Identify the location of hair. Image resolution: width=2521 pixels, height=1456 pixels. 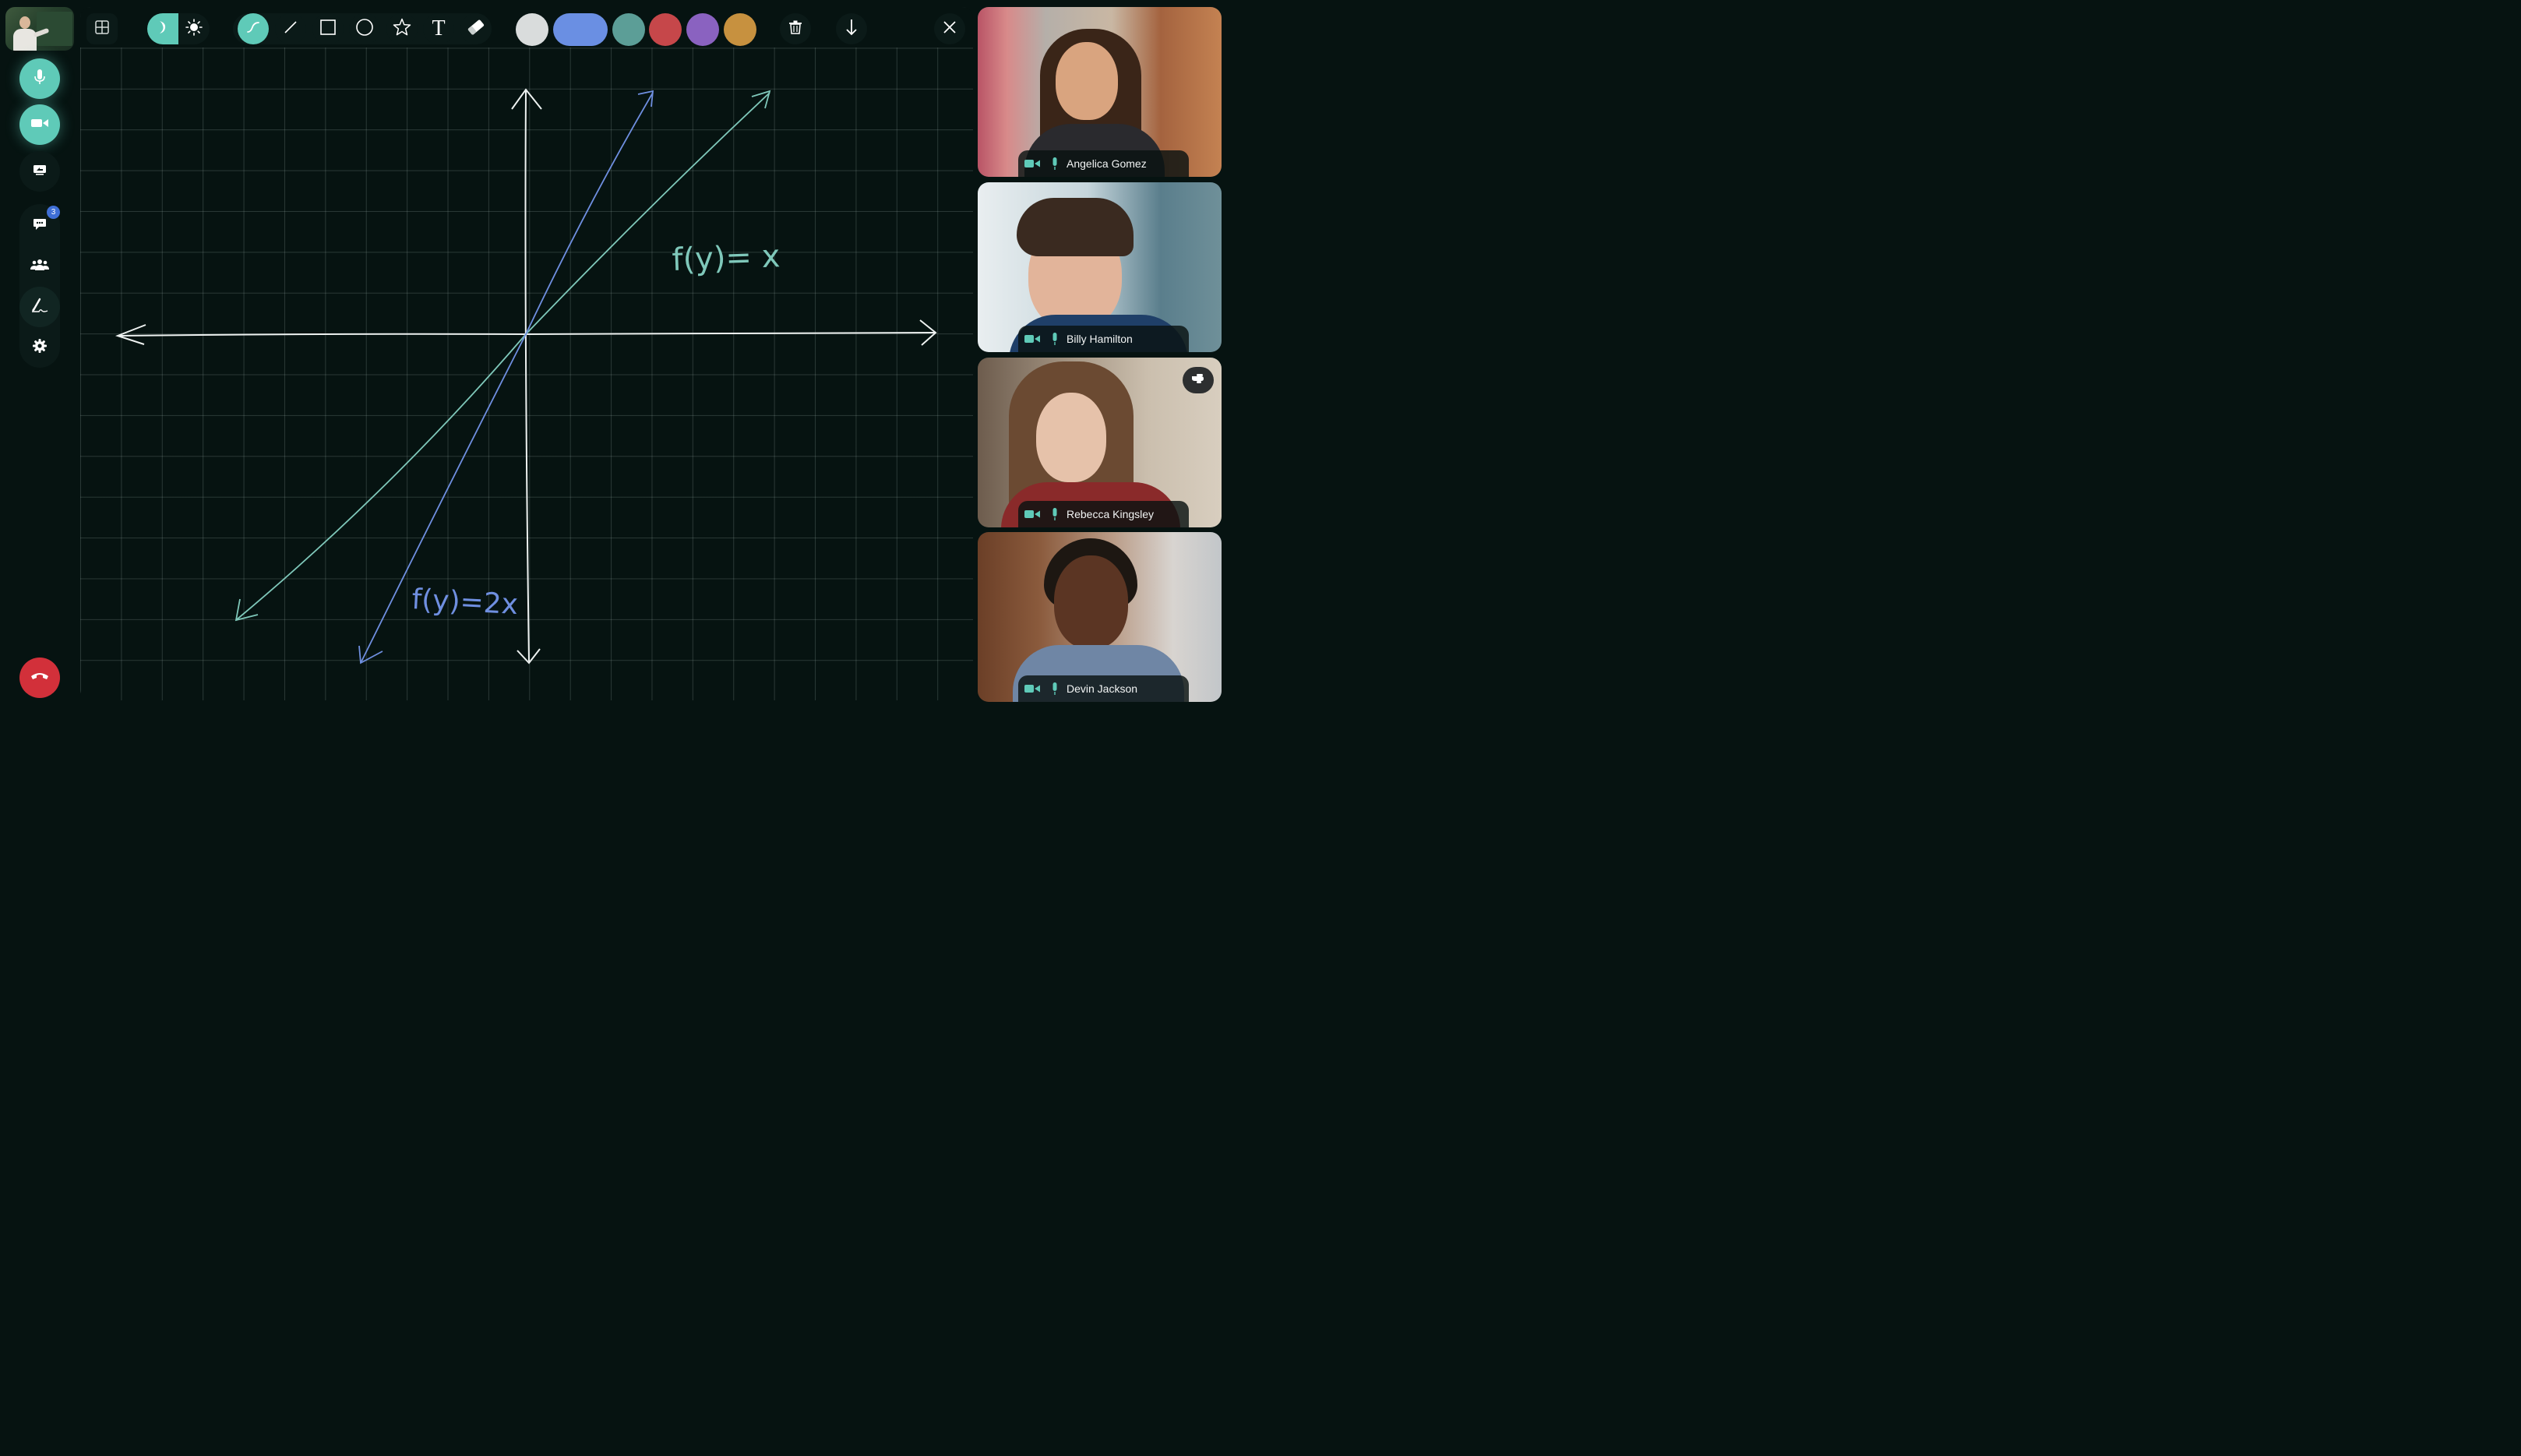
(1075, 227).